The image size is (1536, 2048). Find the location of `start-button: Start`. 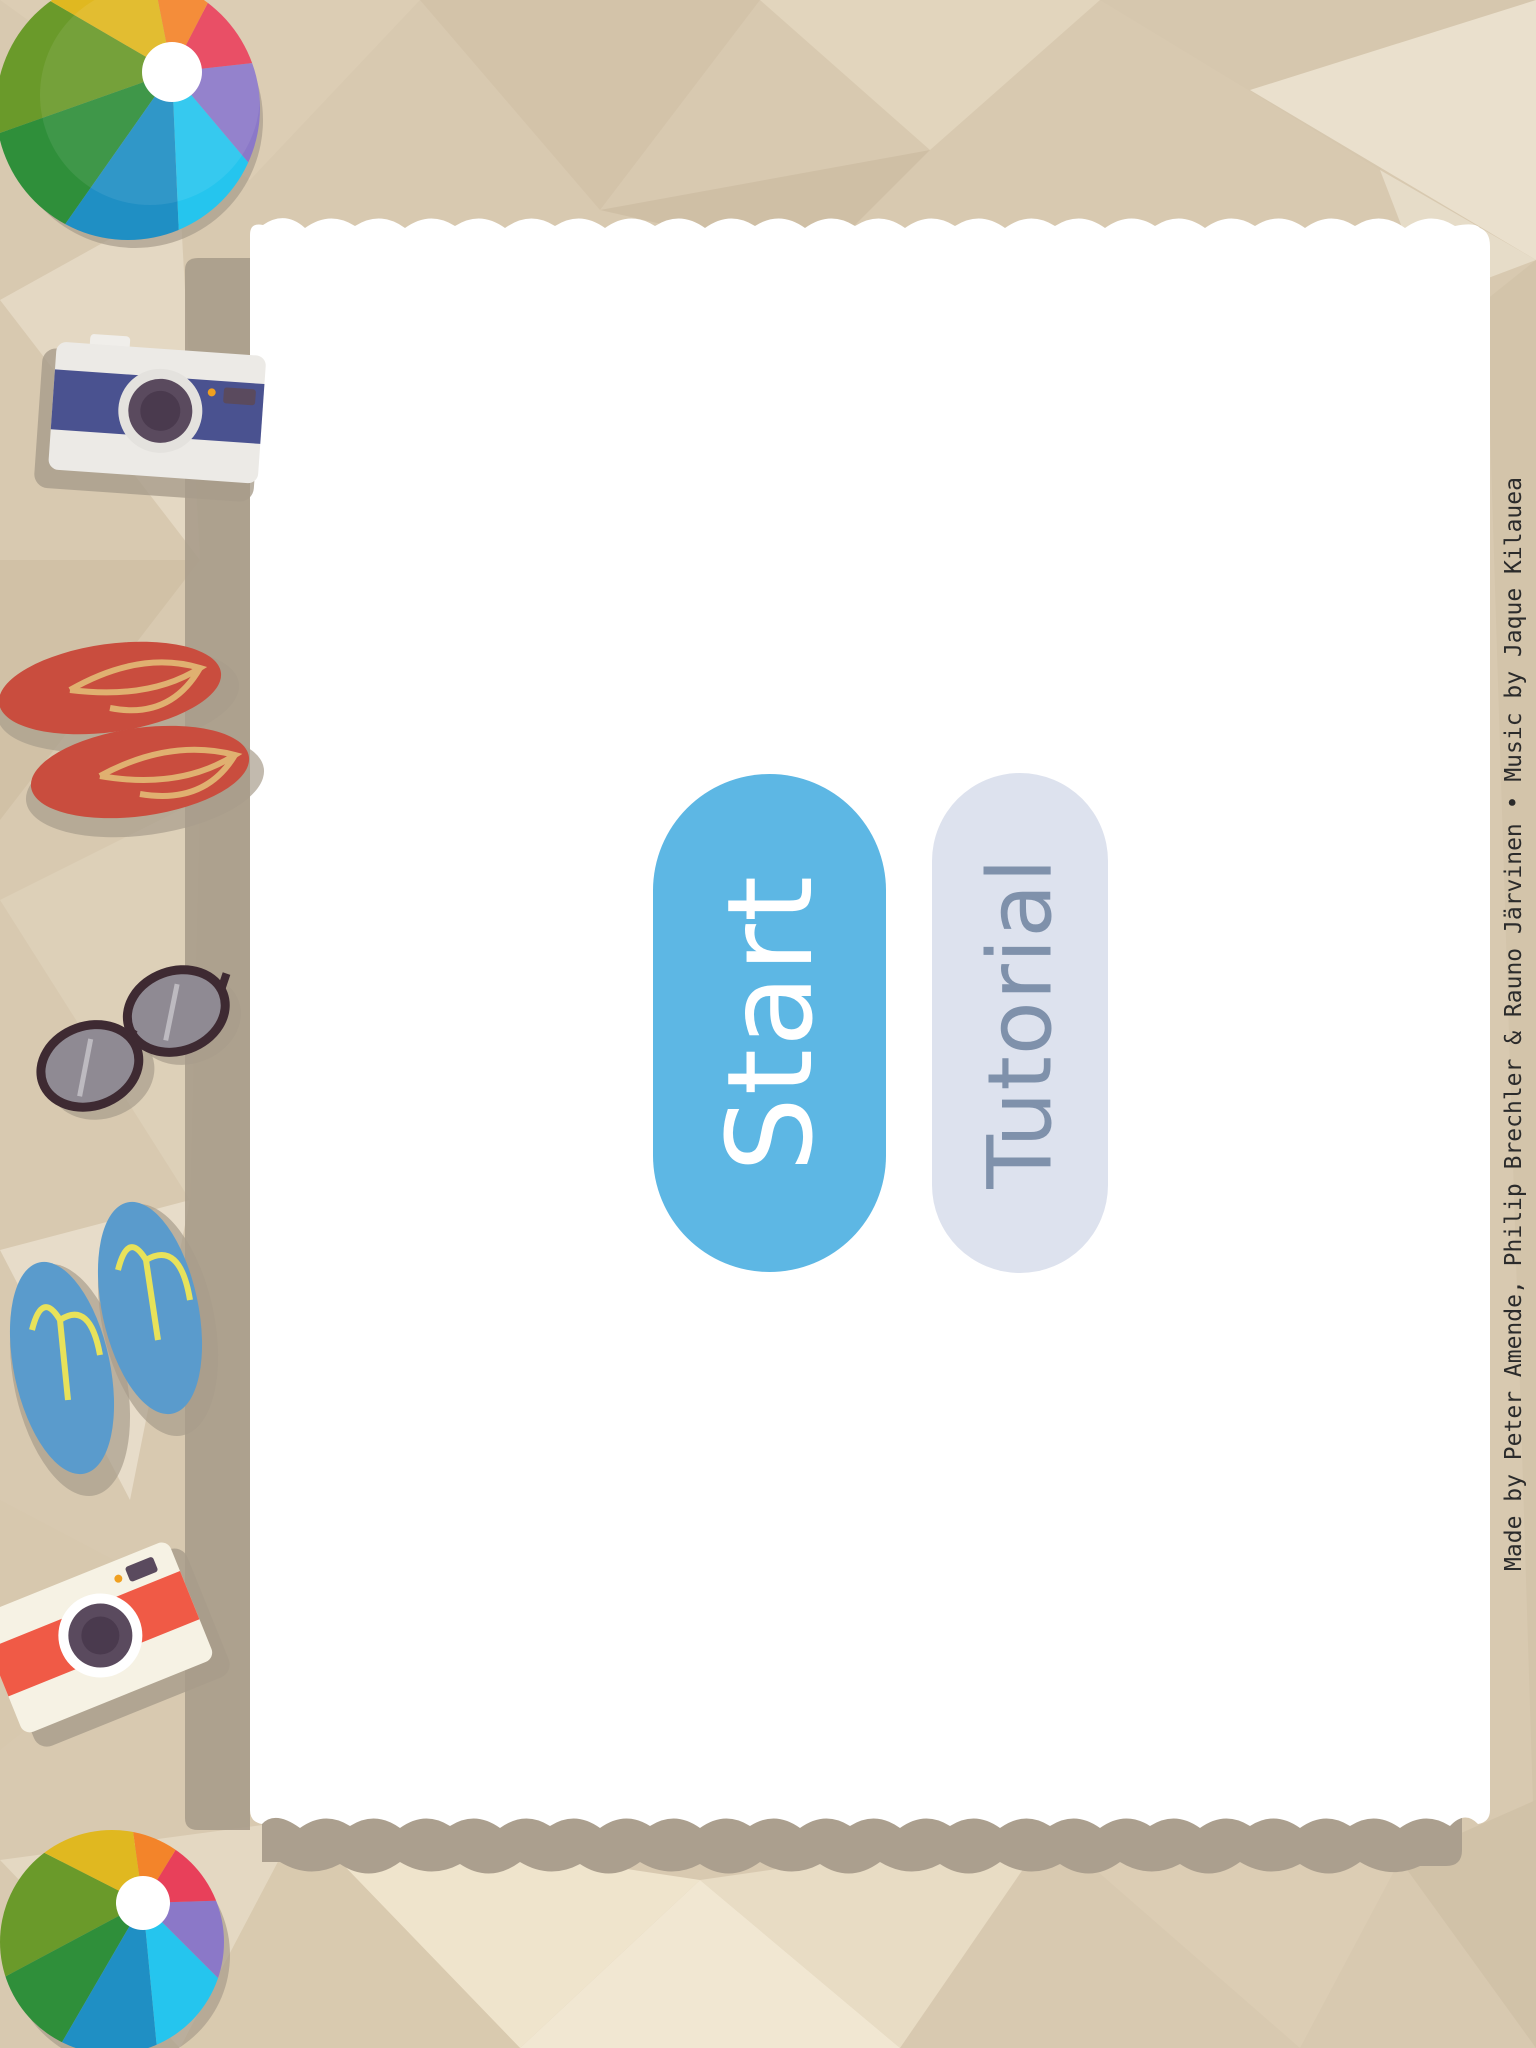

start-button: Start is located at coordinates (769, 1023).